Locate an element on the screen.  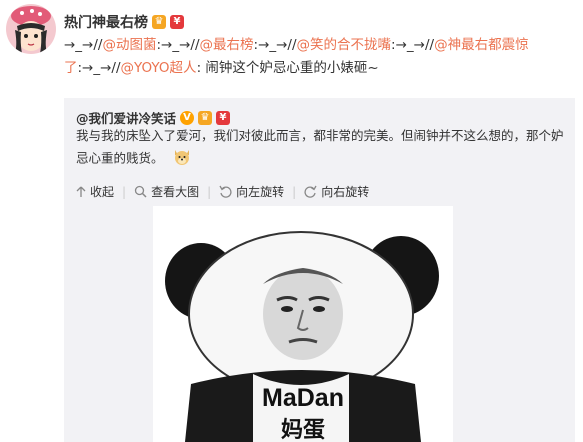
image-actions: 收起 | 查看大图 | 向左旋转 | 向右旋转 is located at coordinates (222, 191).